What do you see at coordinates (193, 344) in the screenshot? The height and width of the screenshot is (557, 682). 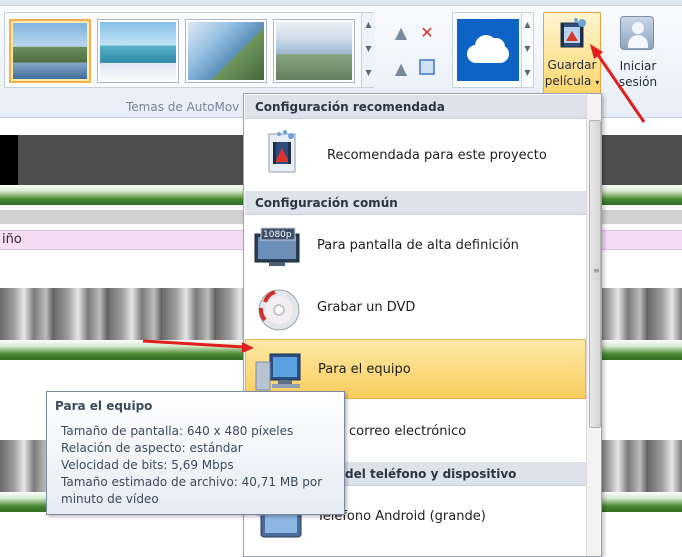 I see `arrow-to-computer-item` at bounding box center [193, 344].